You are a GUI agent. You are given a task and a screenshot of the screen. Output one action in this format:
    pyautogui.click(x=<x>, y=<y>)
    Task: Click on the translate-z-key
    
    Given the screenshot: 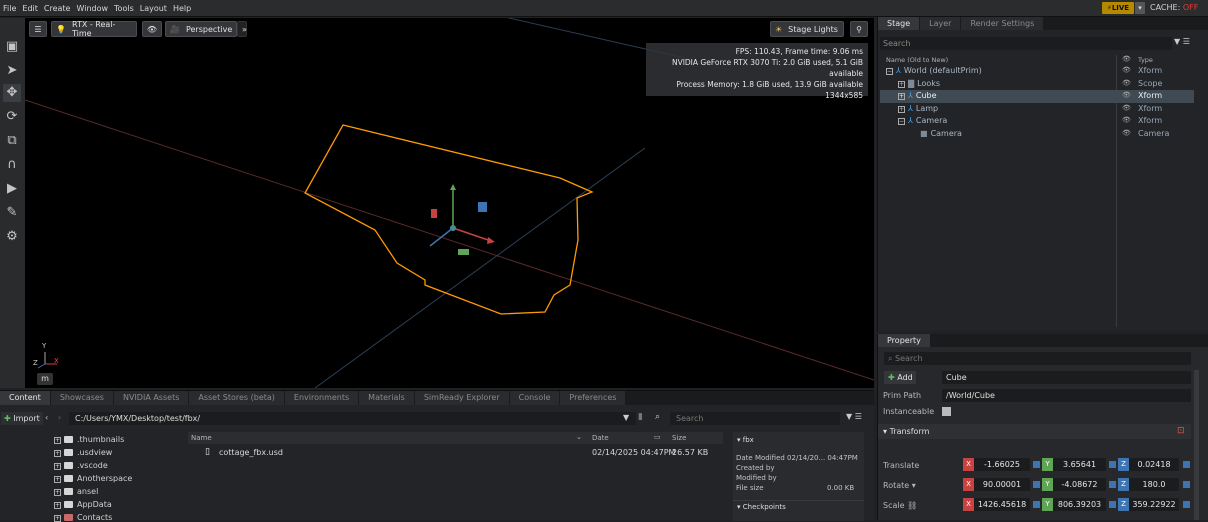 What is the action you would take?
    pyautogui.click(x=1186, y=464)
    